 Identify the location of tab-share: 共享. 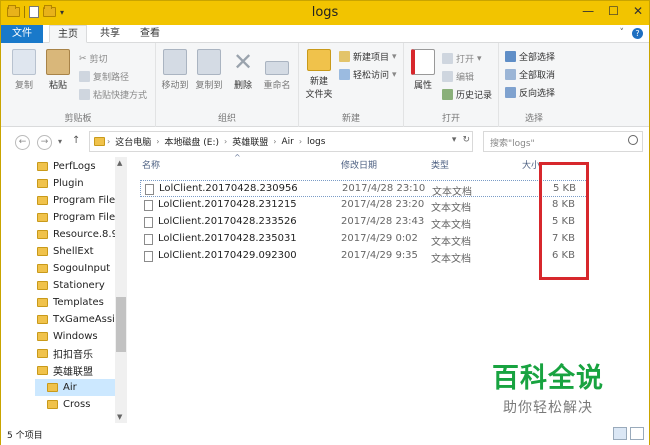
(110, 34).